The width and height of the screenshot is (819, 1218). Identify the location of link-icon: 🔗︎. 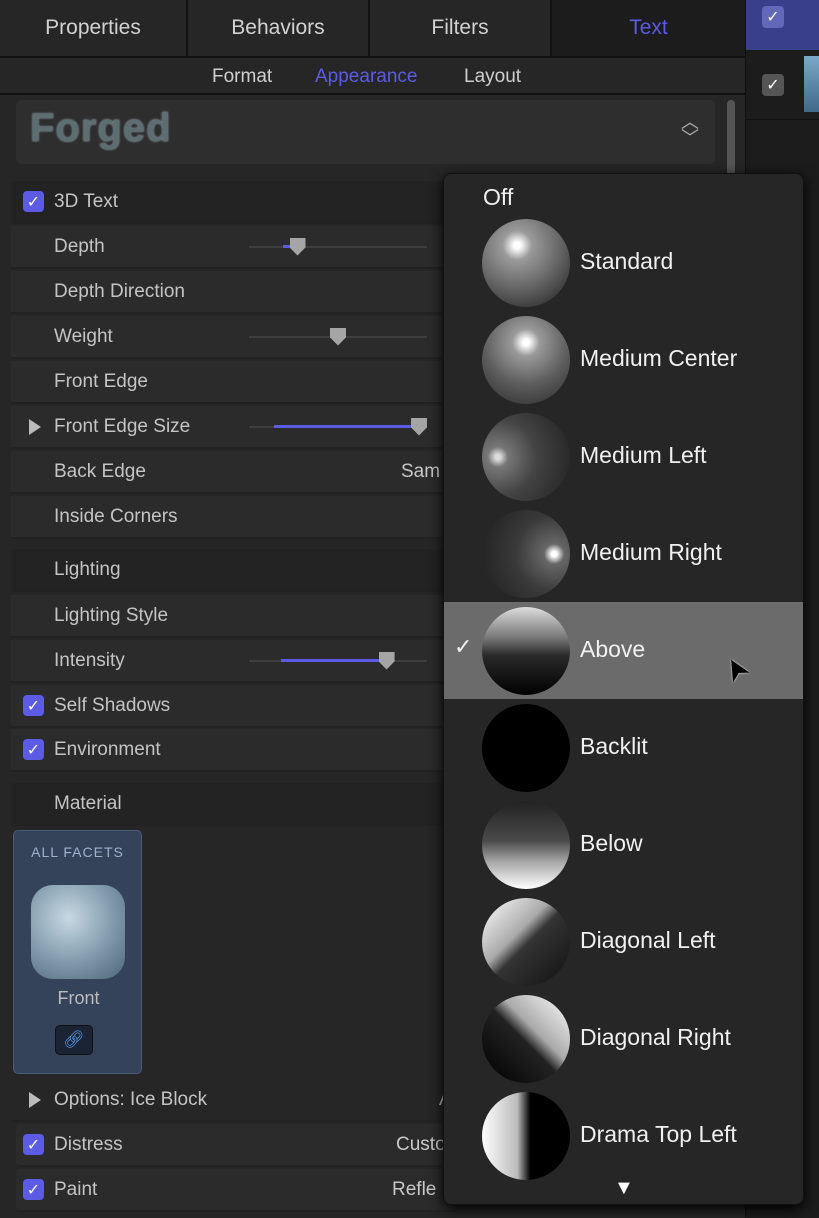
(74, 1040).